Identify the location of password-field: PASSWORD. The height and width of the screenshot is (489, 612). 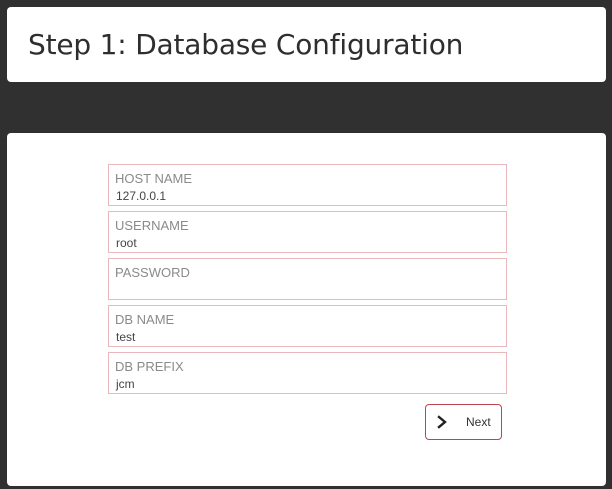
(307, 279).